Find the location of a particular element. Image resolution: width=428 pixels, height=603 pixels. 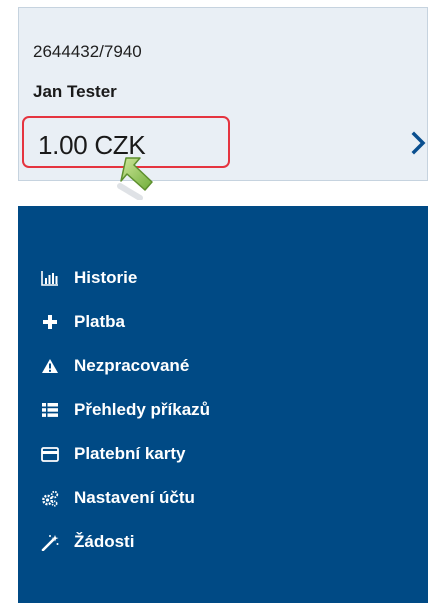

top-strip is located at coordinates (214, 3).